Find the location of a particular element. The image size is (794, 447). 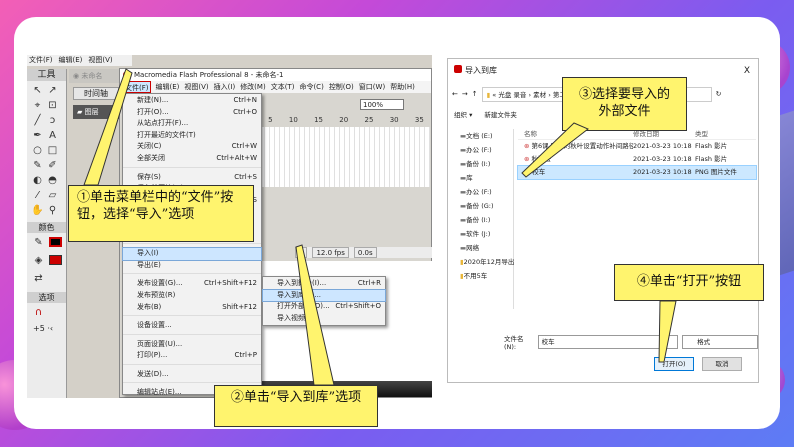

inner-menu-edit: 编辑(E) is located at coordinates (168, 87).